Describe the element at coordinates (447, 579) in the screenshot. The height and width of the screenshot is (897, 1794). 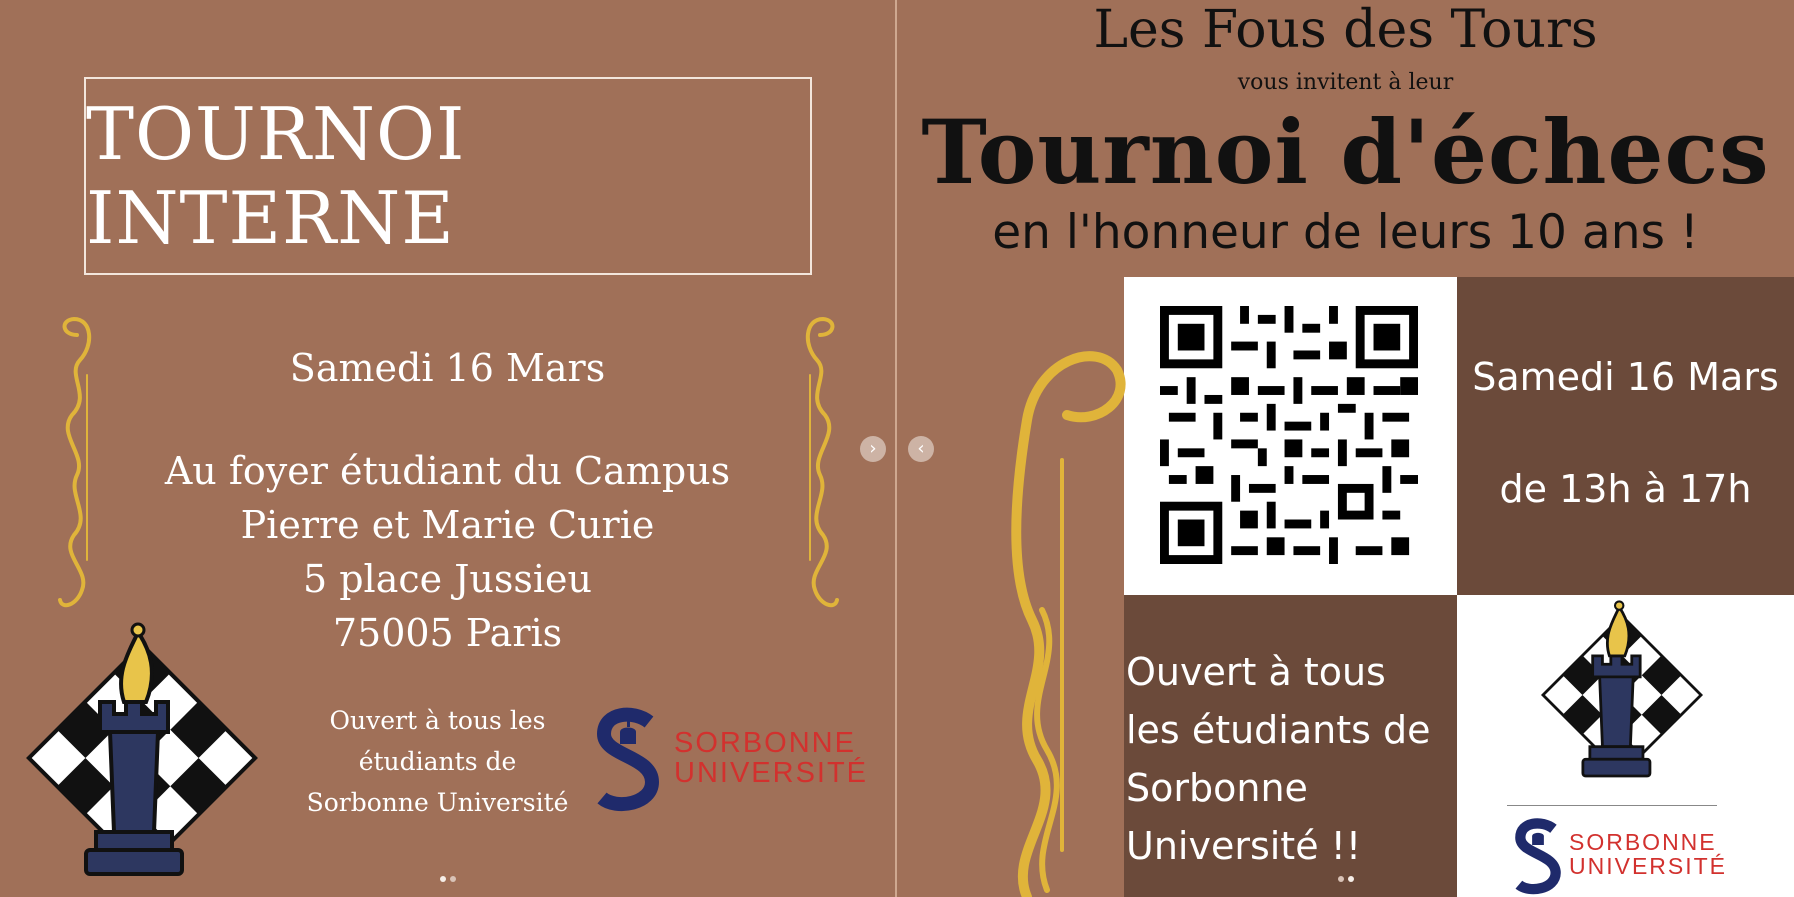
I see `address-line: 5 place Jussieu` at that location.